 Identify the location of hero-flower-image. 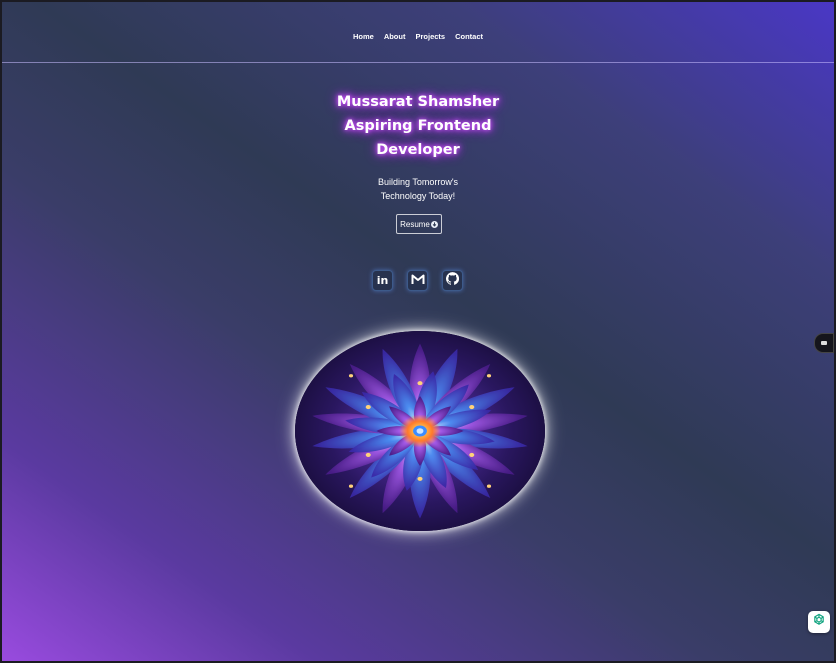
(420, 431).